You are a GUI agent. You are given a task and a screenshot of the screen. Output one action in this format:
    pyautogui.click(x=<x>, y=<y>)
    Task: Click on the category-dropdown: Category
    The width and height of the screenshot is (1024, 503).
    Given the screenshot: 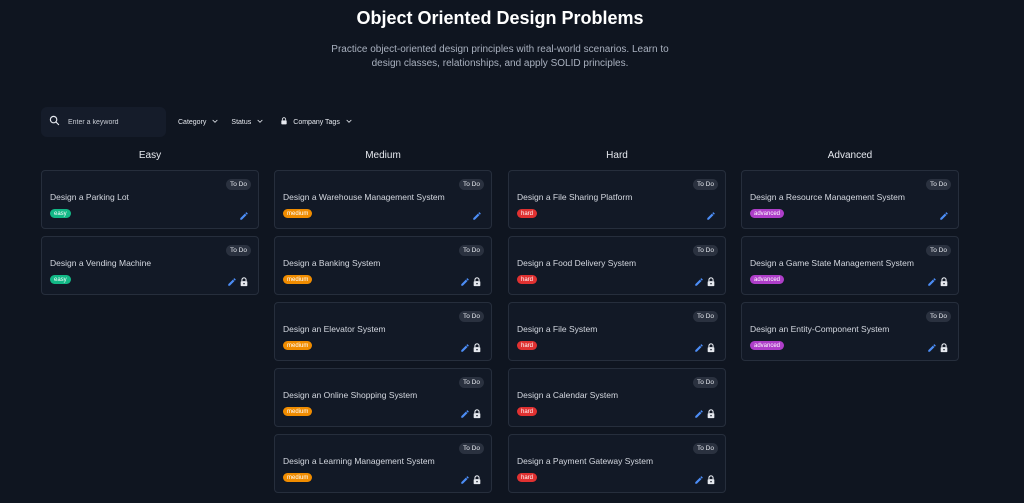 What is the action you would take?
    pyautogui.click(x=198, y=122)
    